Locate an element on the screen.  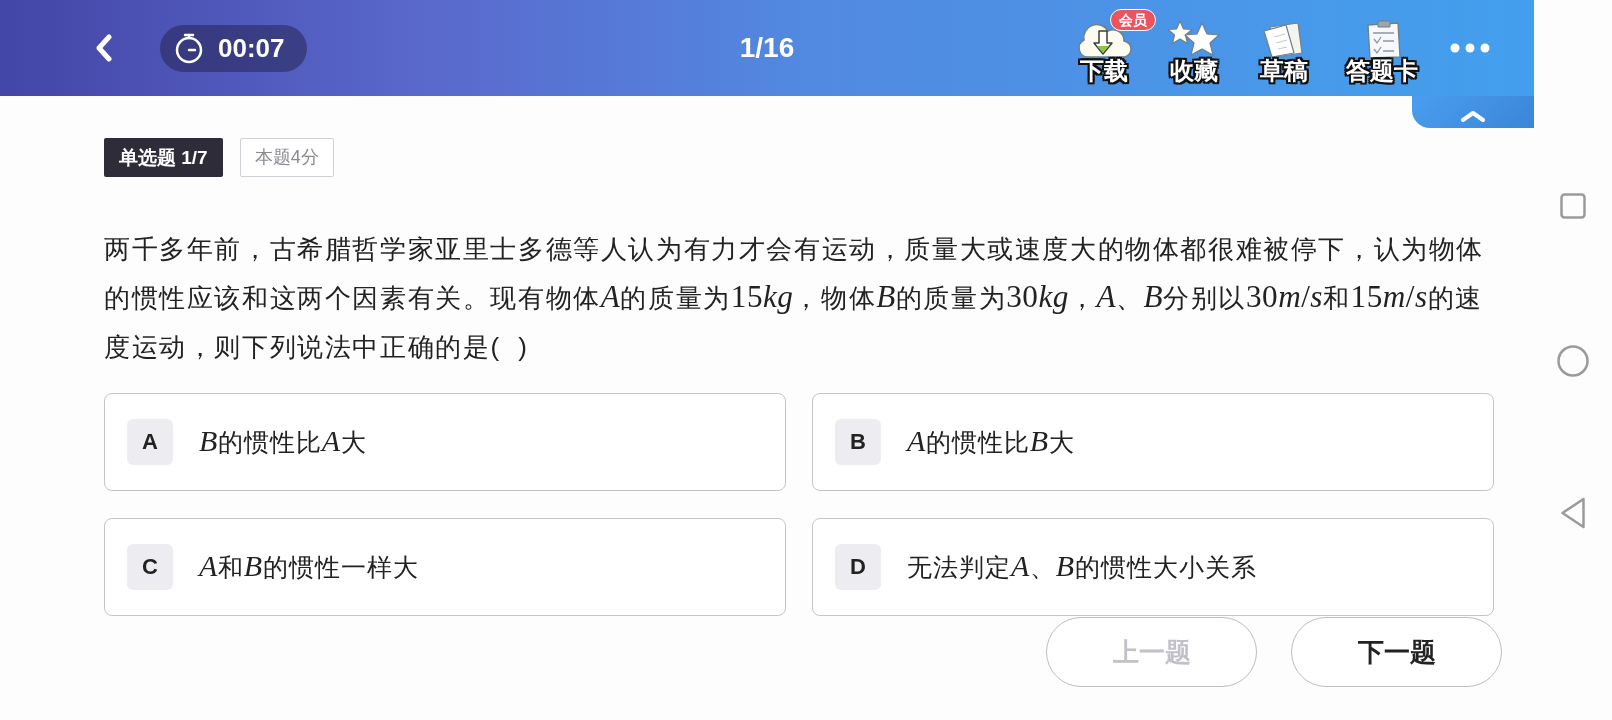
option-letter: B is located at coordinates (858, 442).